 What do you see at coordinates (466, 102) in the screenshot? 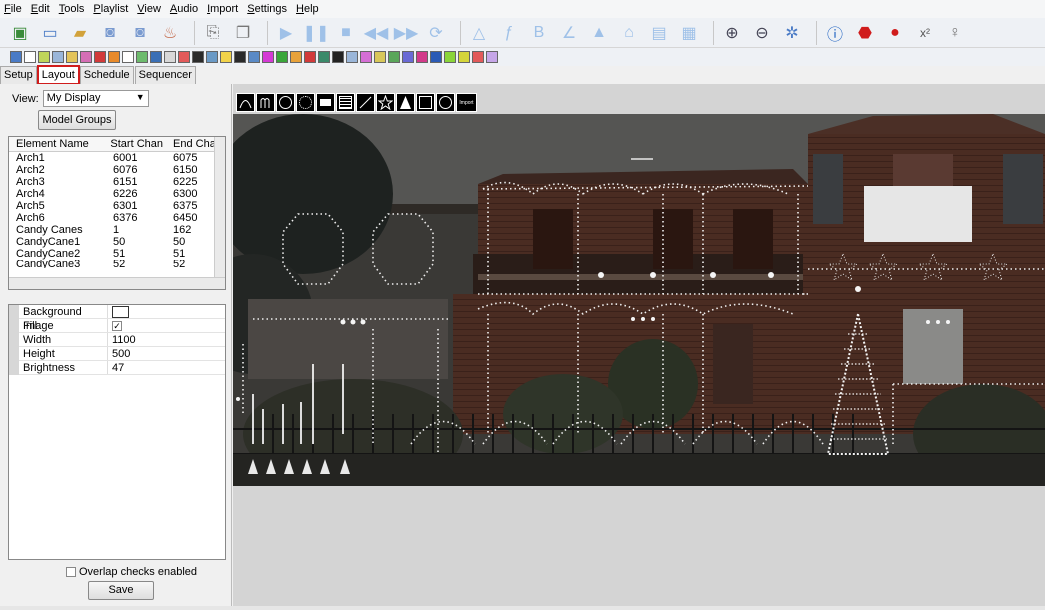
I see `import-tool-icon: Import` at bounding box center [466, 102].